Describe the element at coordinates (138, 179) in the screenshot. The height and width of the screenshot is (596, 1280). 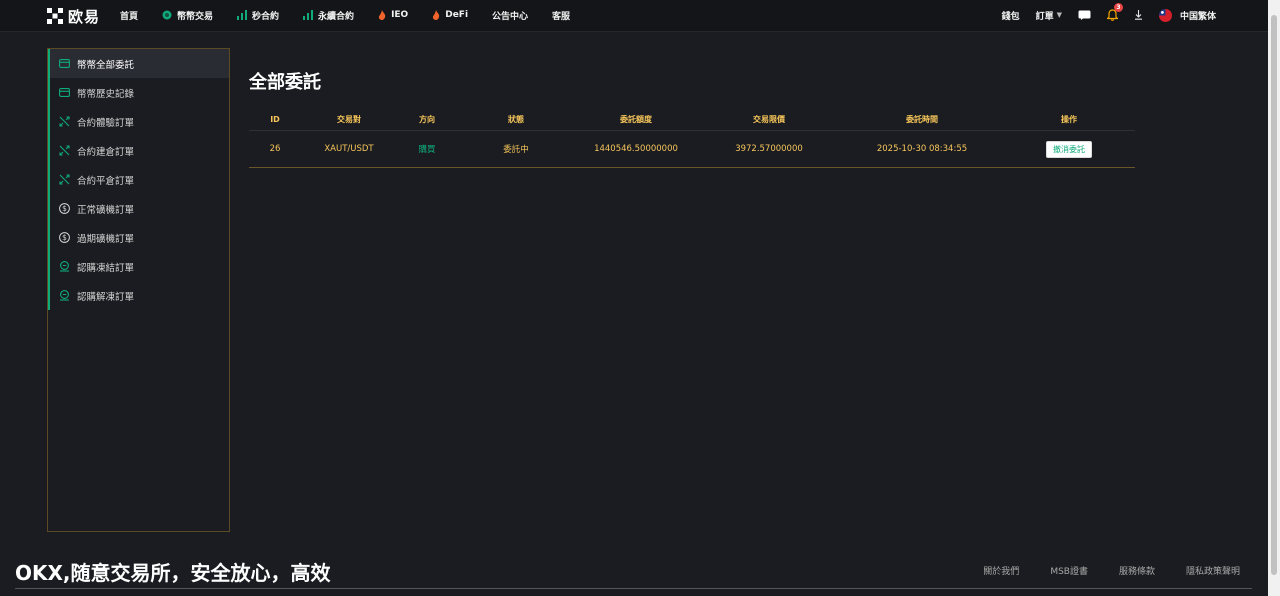
I see `sidebar-item-contract-close-orders: 合約平倉訂單` at that location.